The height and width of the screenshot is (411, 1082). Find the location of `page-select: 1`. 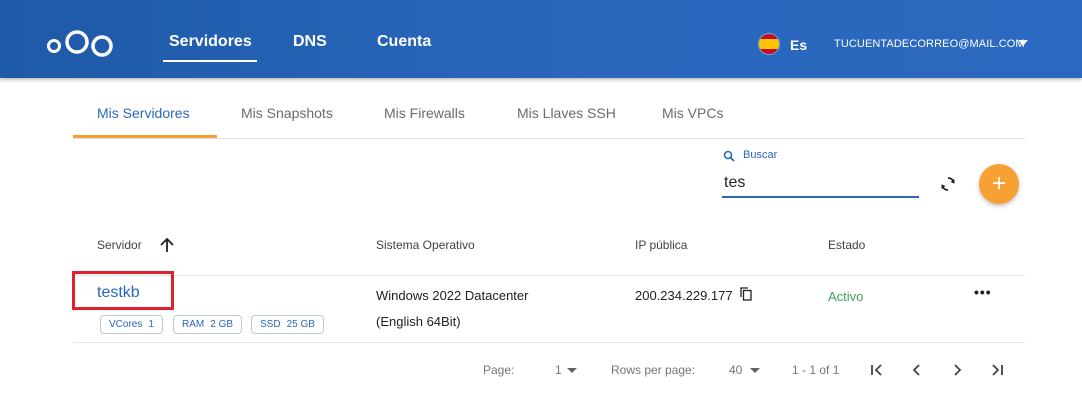

page-select: 1 is located at coordinates (558, 370).